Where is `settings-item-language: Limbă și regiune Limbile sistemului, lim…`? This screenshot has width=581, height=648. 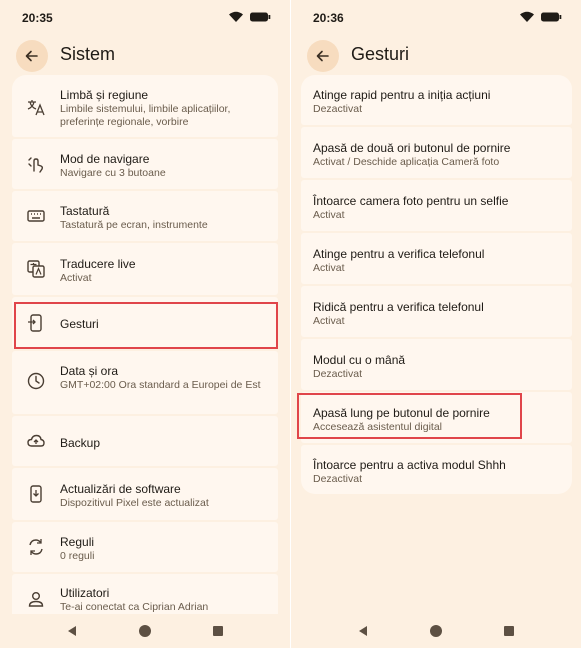 settings-item-language: Limbă și regiune Limbile sistemului, lim… is located at coordinates (145, 106).